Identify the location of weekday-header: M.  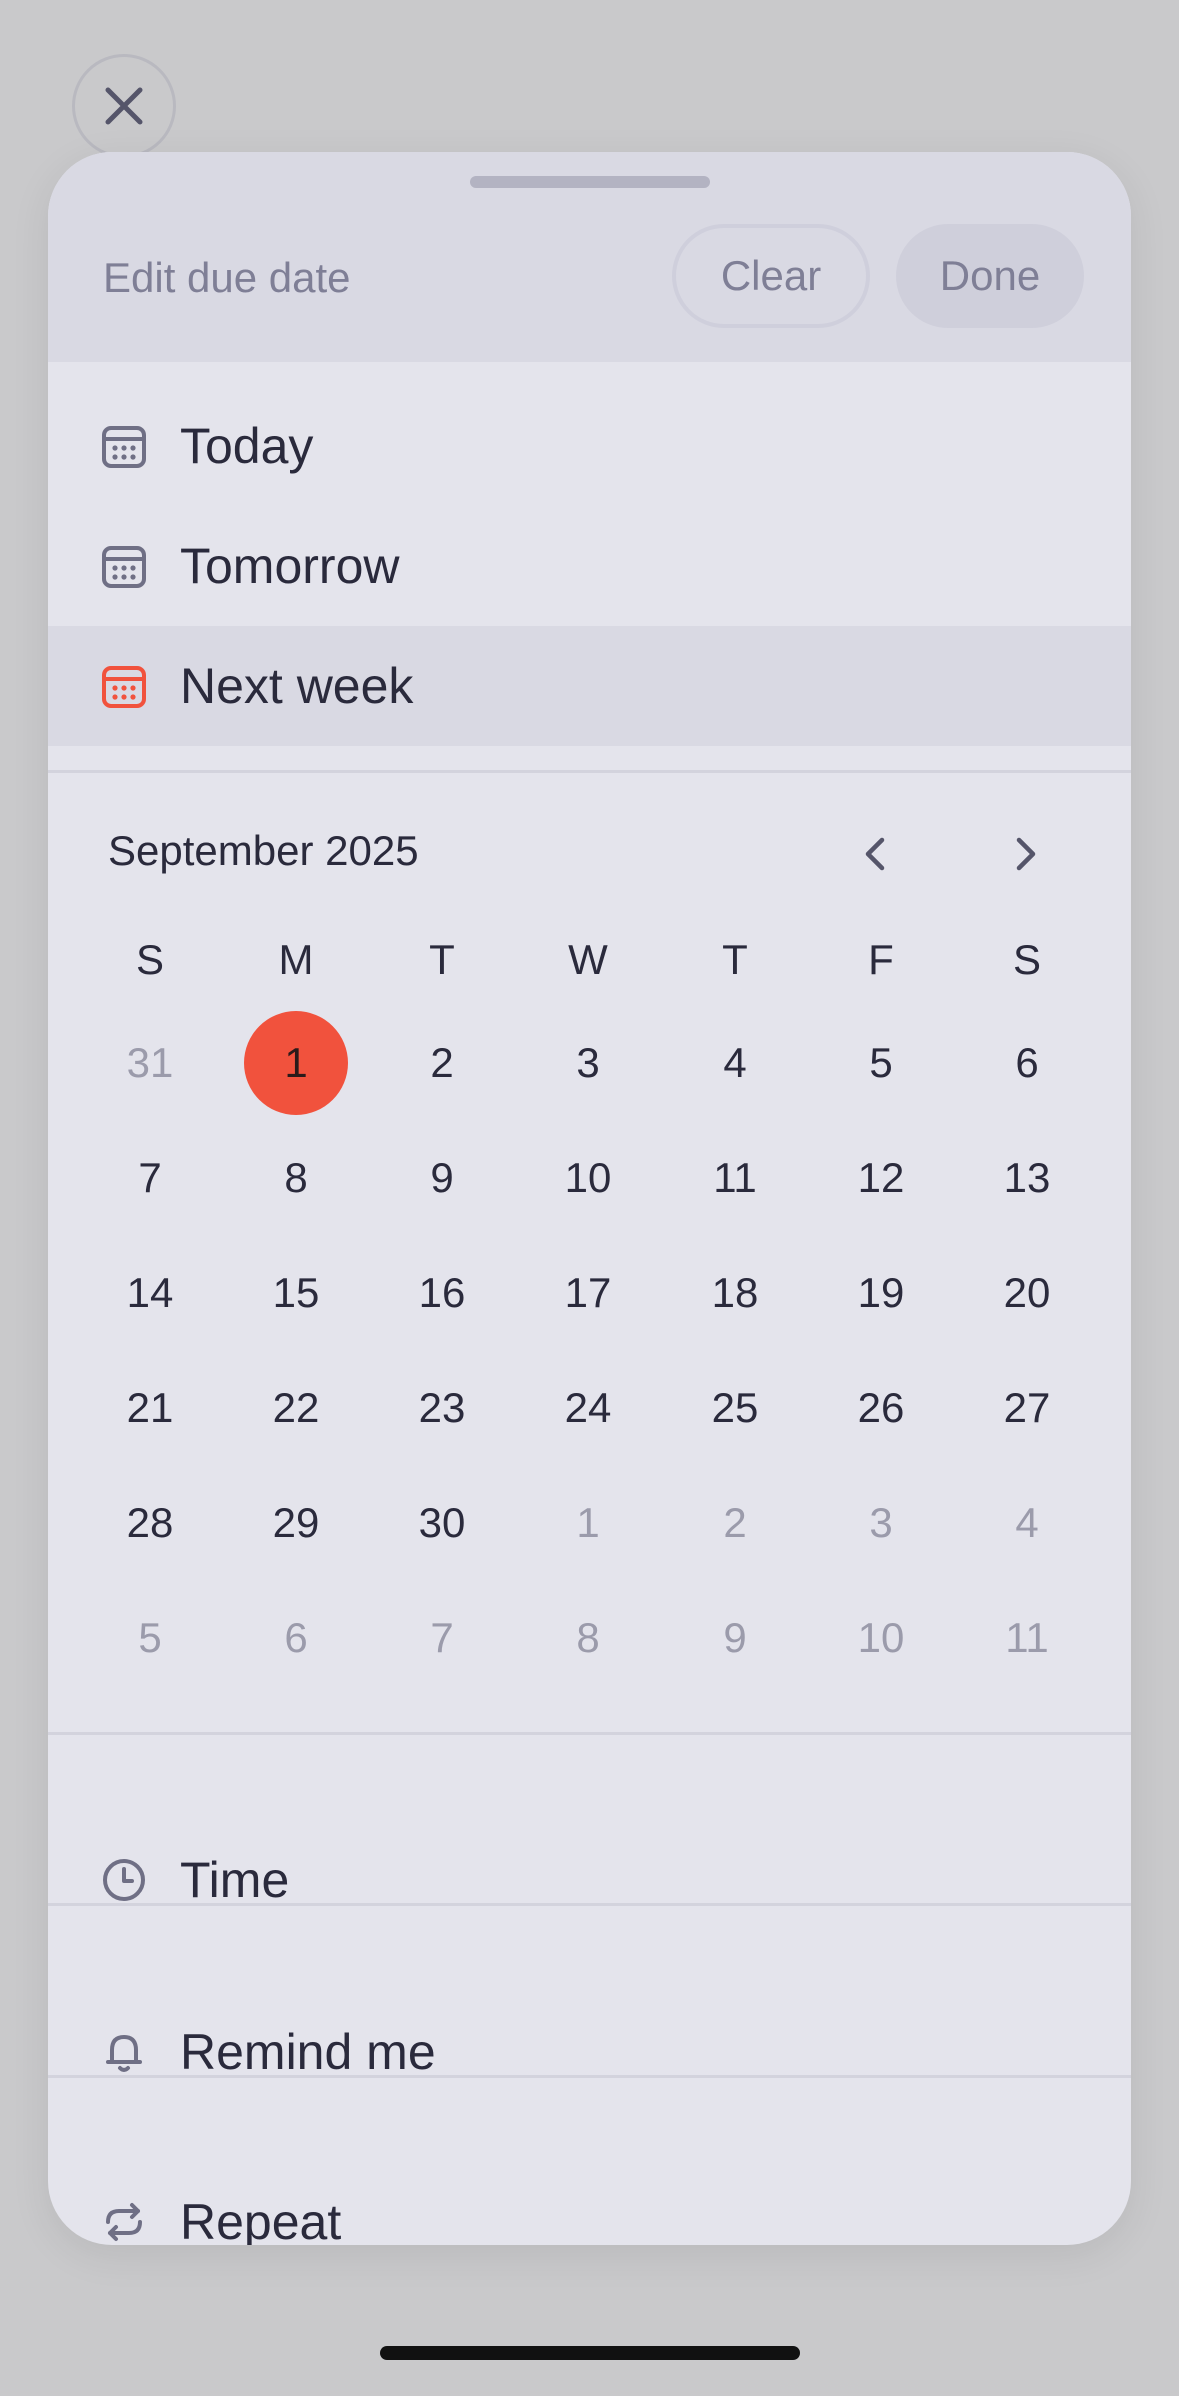
(296, 959).